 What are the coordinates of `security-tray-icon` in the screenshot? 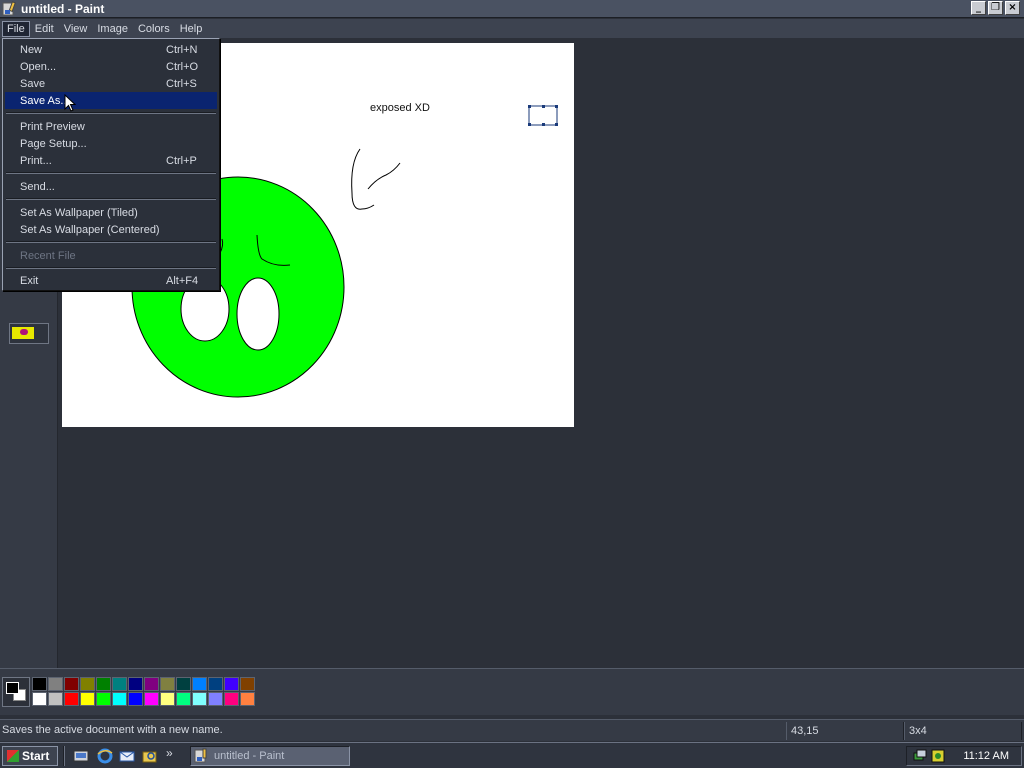 It's located at (938, 756).